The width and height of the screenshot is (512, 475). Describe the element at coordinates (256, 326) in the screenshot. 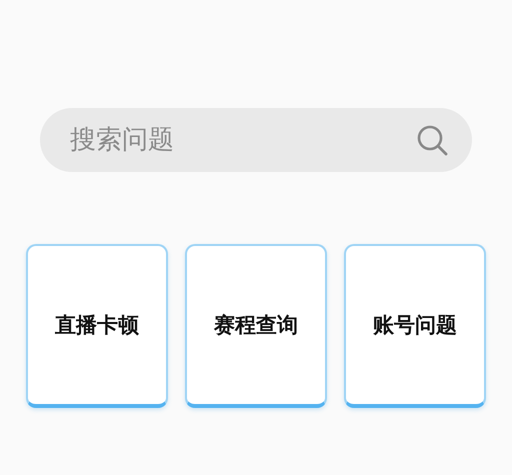

I see `category-button: 赛程查询` at that location.